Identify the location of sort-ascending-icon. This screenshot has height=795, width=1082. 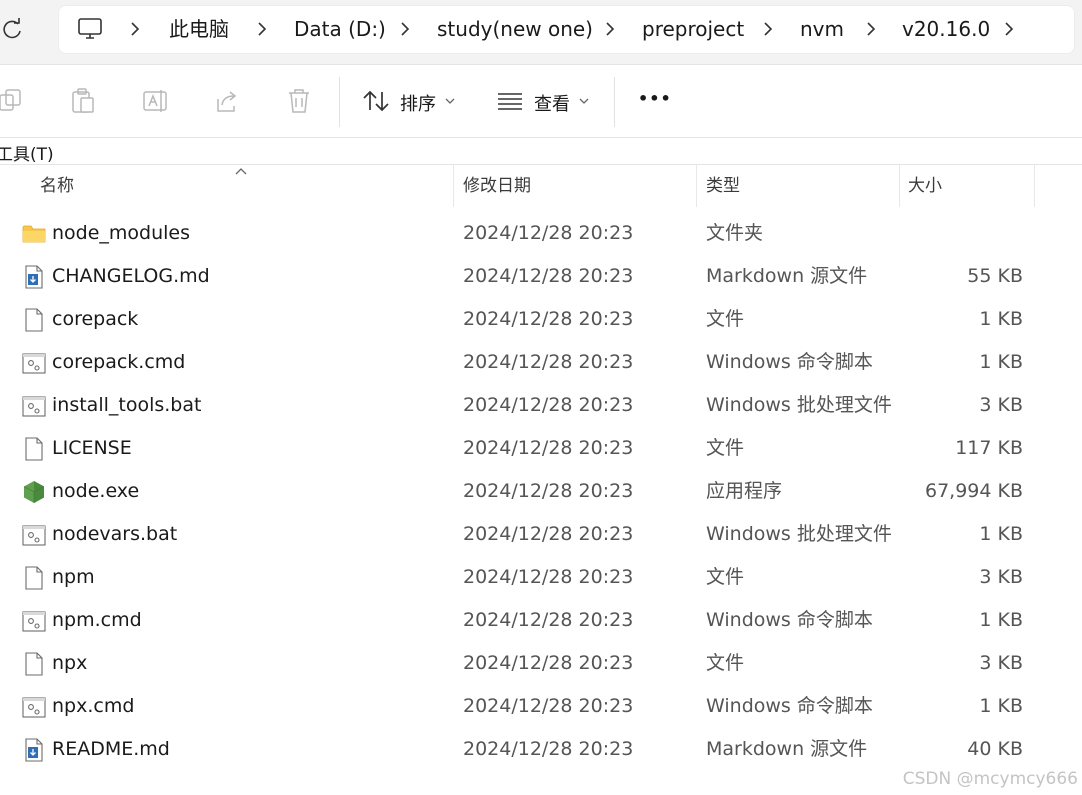
(241, 171).